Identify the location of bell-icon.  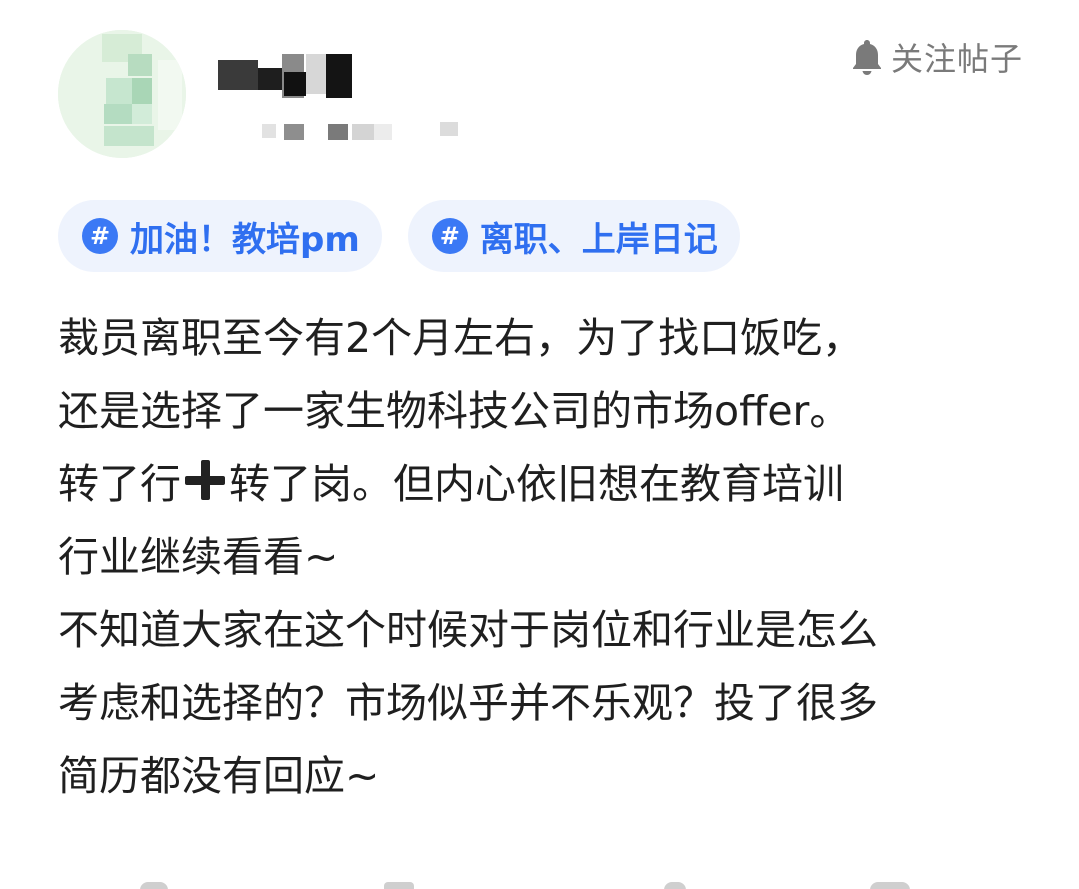
(867, 57).